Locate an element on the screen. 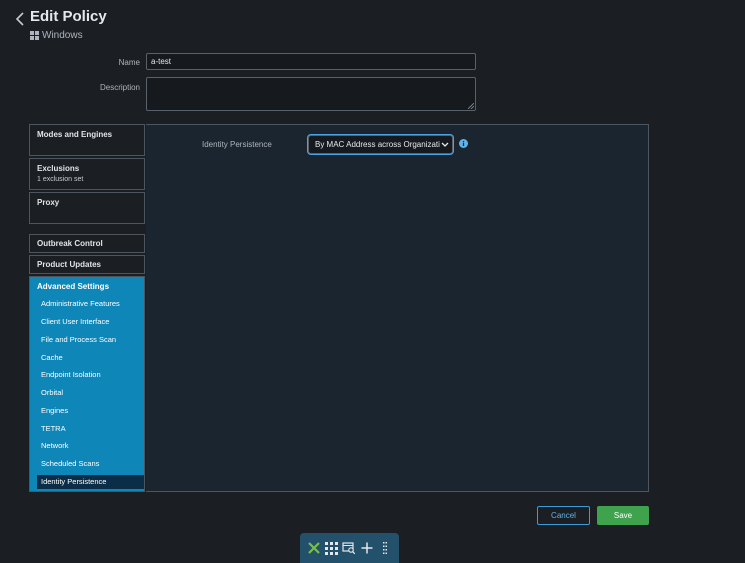 The image size is (745, 563). adv-item-file-and-process-scan: File and Process Scan is located at coordinates (90, 340).